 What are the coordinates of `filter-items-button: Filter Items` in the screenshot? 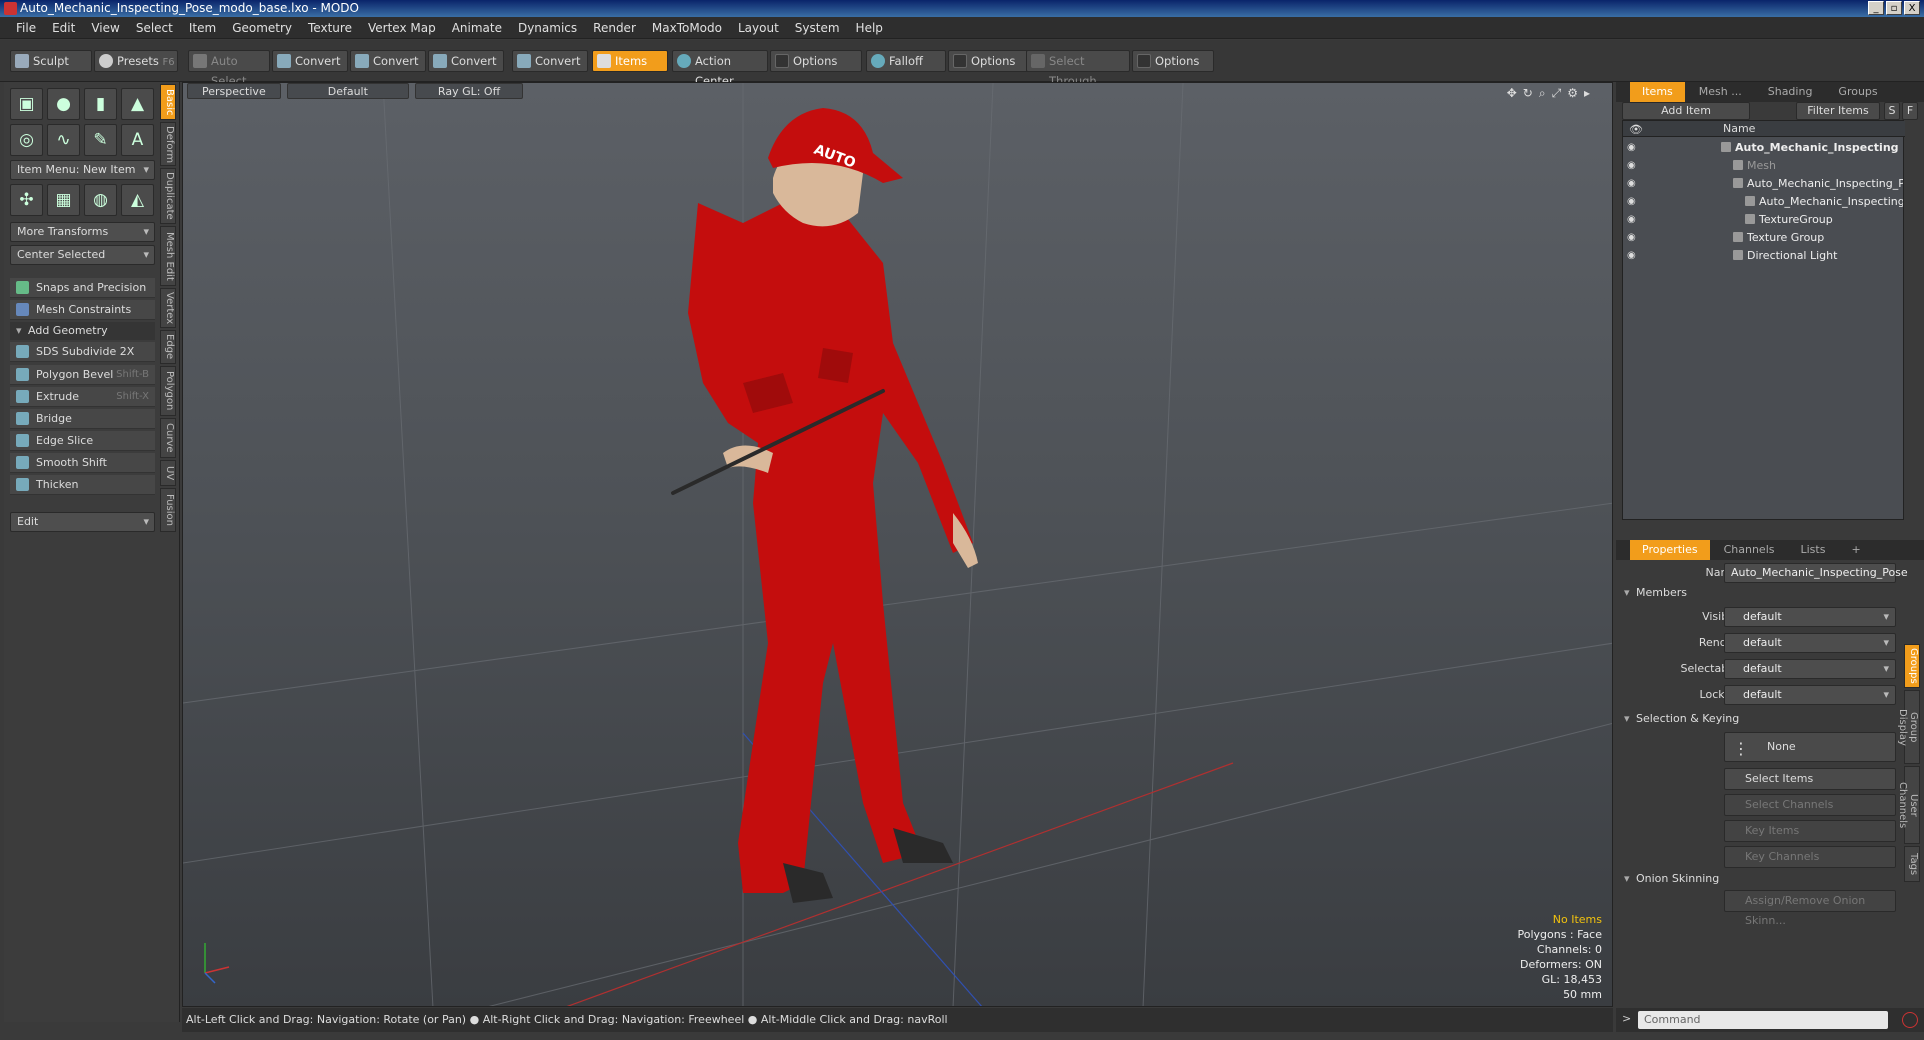 It's located at (1838, 111).